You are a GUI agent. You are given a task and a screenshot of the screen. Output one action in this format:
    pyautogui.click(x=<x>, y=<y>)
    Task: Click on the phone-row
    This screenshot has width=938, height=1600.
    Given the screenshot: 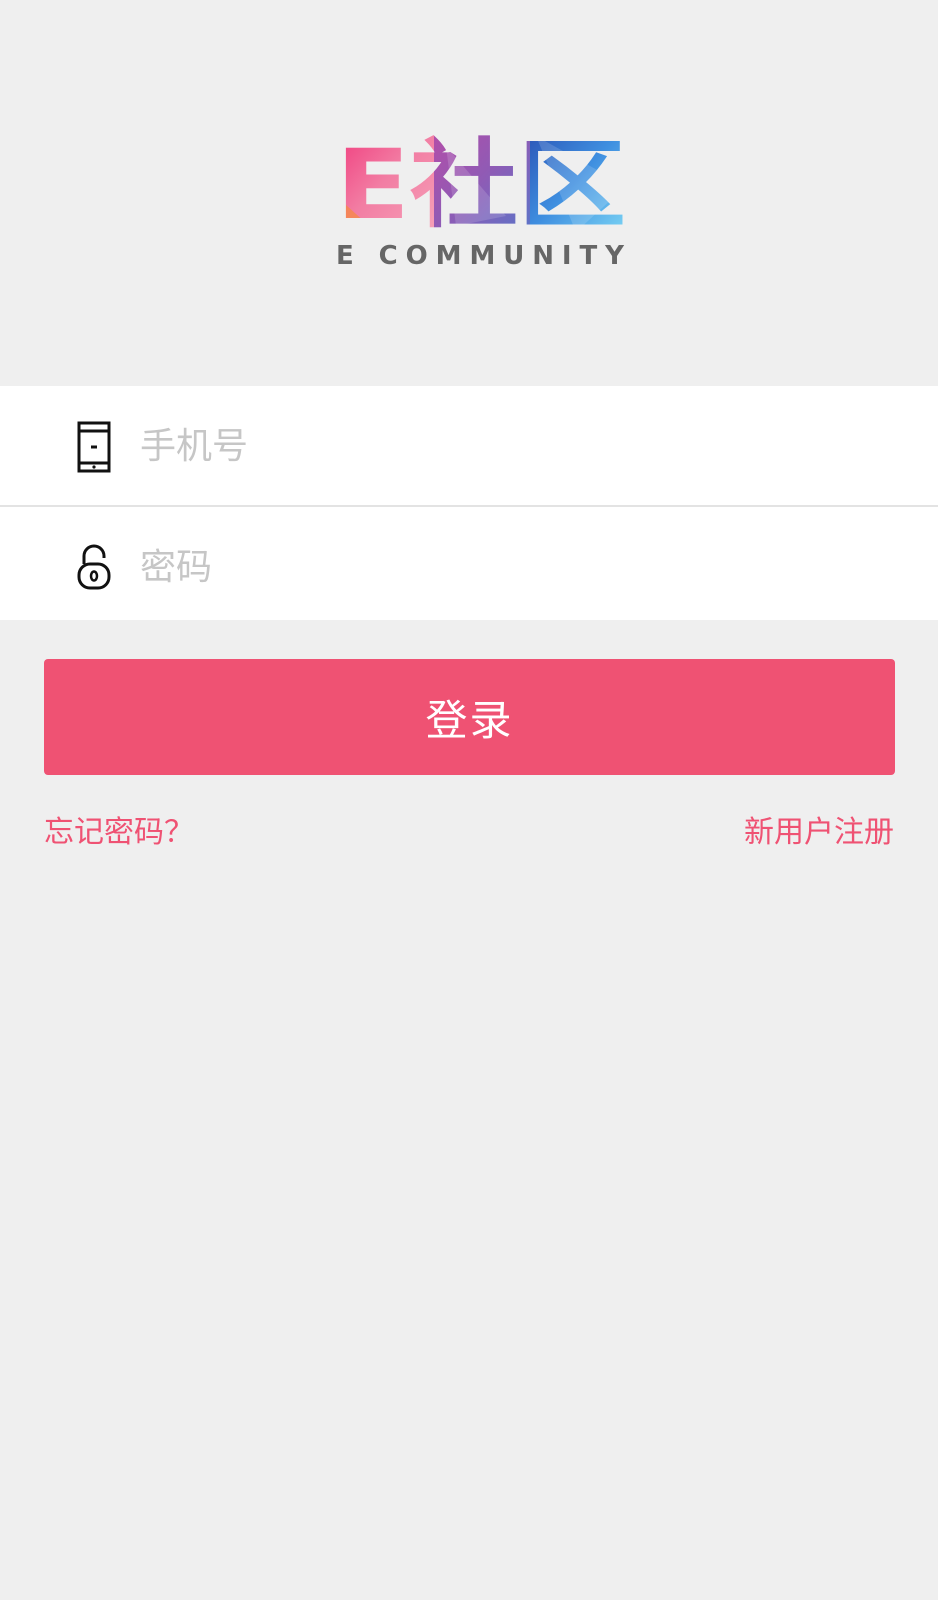 What is the action you would take?
    pyautogui.click(x=469, y=444)
    